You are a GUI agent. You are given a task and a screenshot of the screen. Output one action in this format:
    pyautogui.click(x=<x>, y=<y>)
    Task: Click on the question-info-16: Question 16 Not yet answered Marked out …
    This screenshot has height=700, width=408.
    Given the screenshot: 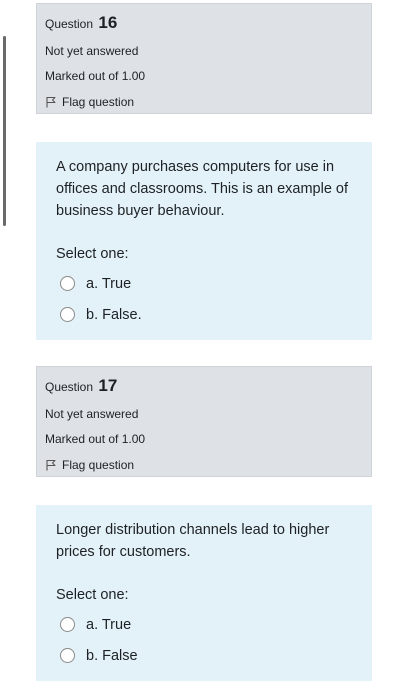 What is the action you would take?
    pyautogui.click(x=204, y=58)
    